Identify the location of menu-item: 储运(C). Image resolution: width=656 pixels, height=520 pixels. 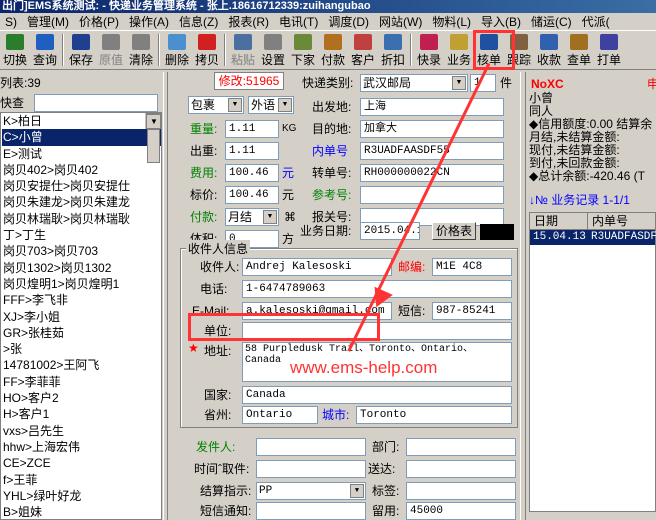
(551, 21).